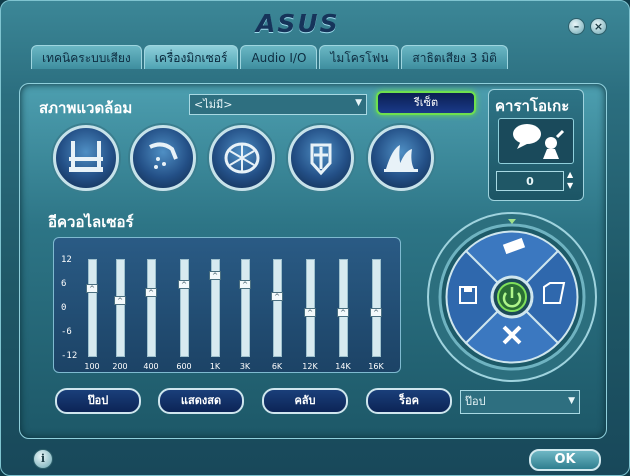 This screenshot has width=630, height=476. What do you see at coordinates (512, 297) in the screenshot?
I see `control-dial` at bounding box center [512, 297].